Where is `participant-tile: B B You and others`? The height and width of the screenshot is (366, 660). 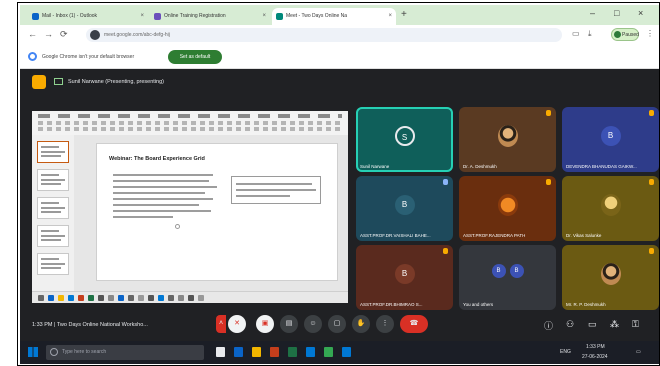
participant-tile: B B You and others is located at coordinates (507, 277).